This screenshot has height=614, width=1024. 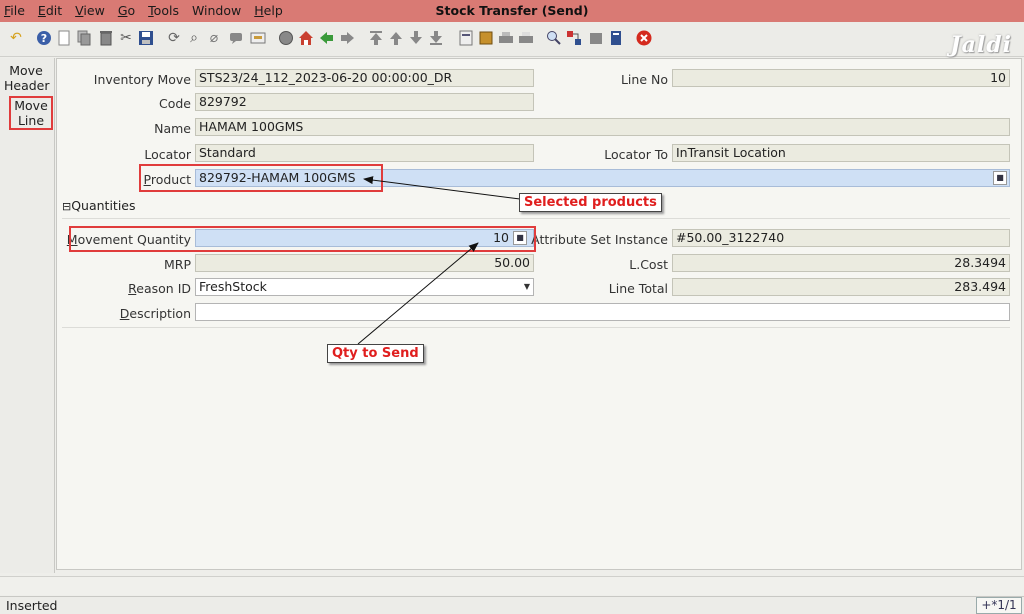 What do you see at coordinates (103, 205) in the screenshot?
I see `quantities-title: Quantities` at bounding box center [103, 205].